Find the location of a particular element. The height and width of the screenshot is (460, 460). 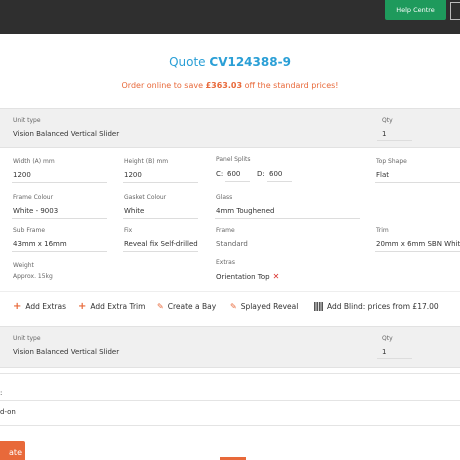

weight-value: Approx. 15kg is located at coordinates (33, 276).